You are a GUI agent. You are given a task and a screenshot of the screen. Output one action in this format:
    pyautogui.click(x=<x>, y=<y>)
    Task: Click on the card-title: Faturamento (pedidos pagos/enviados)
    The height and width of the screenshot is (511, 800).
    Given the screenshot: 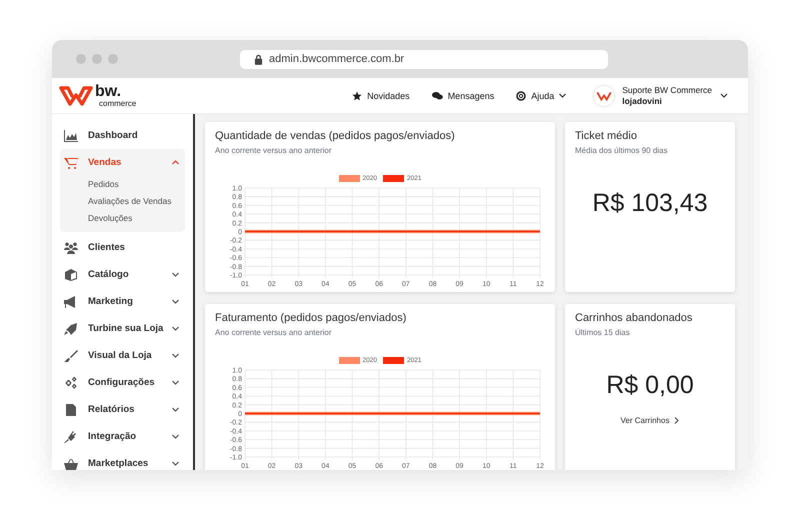 What is the action you would take?
    pyautogui.click(x=311, y=318)
    